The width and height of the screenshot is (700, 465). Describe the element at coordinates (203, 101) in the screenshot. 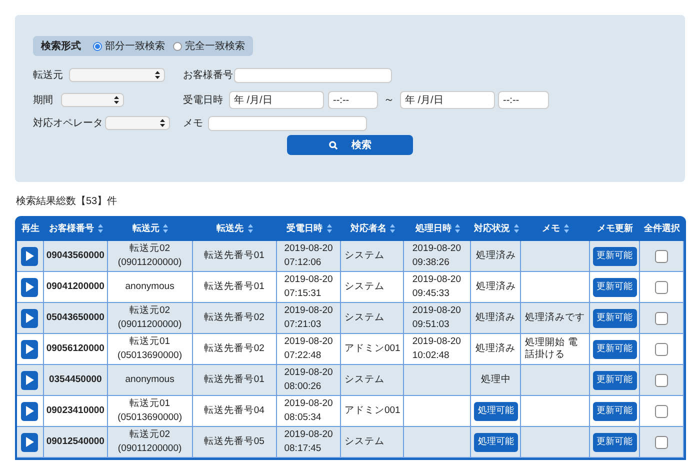

I see `field-label: 受電日時` at that location.